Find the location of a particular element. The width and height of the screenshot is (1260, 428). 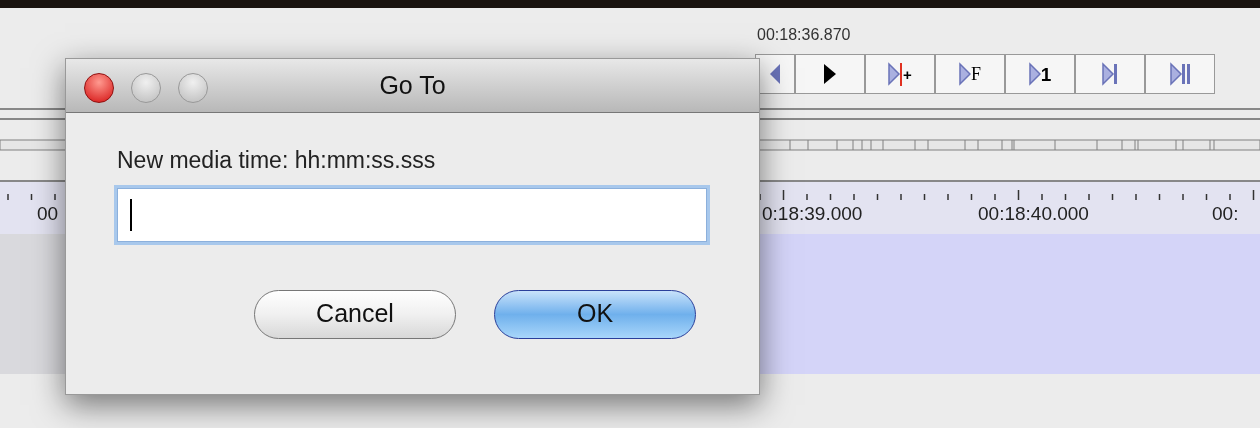

zoom-icon is located at coordinates (193, 88).